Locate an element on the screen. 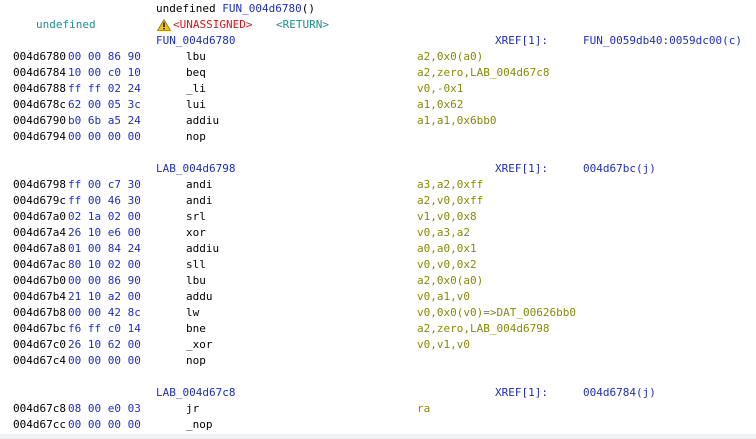  instruction-address: 004d6788 is located at coordinates (39, 89).